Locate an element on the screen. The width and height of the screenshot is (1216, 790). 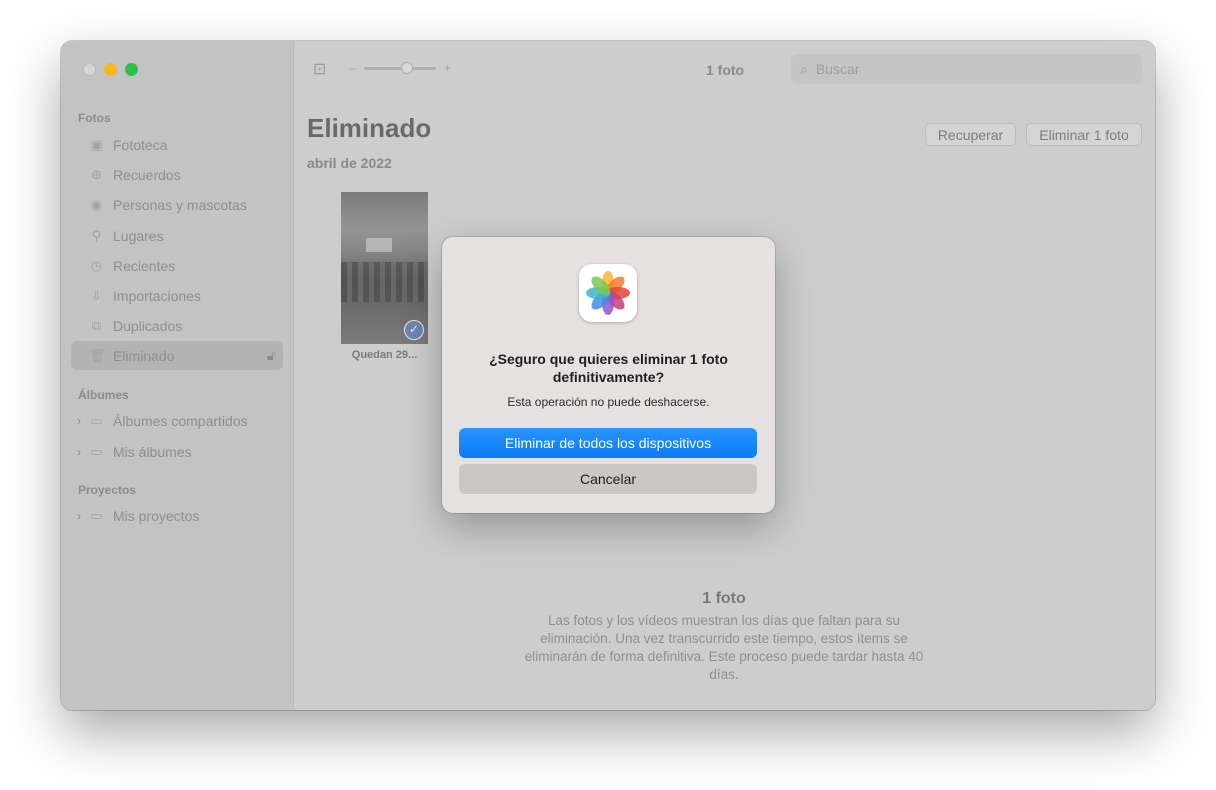
pin-icon: ⚲ is located at coordinates (96, 235).